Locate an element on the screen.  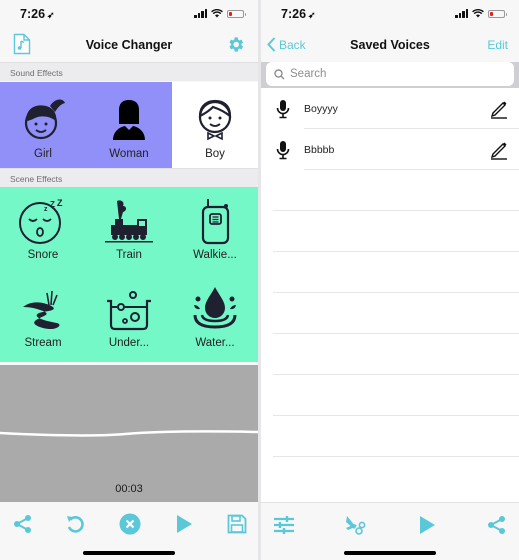
page-title: Saved Voices is located at coordinates (390, 45).